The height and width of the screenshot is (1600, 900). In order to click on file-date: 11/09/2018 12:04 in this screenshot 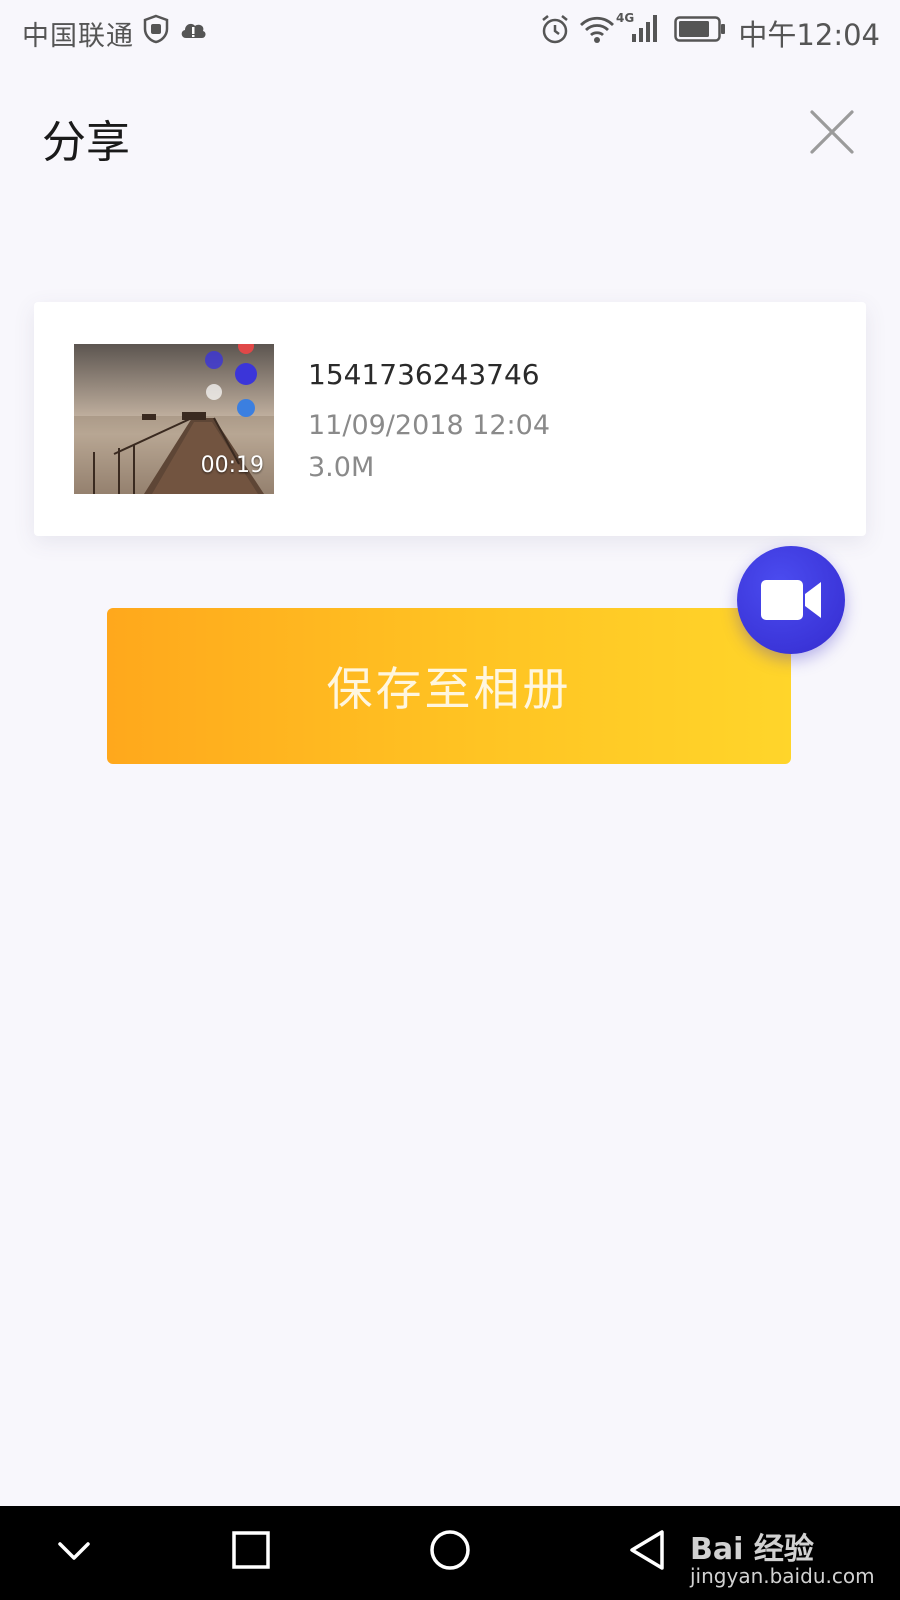, I will do `click(429, 425)`.